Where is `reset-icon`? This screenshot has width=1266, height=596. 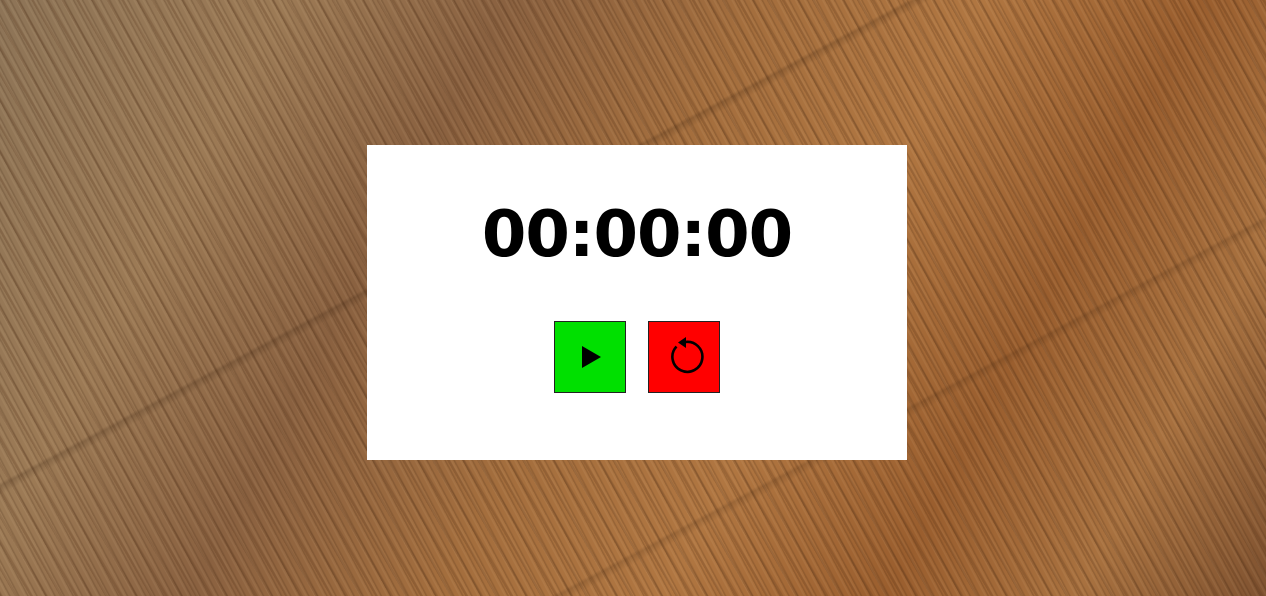 reset-icon is located at coordinates (684, 357).